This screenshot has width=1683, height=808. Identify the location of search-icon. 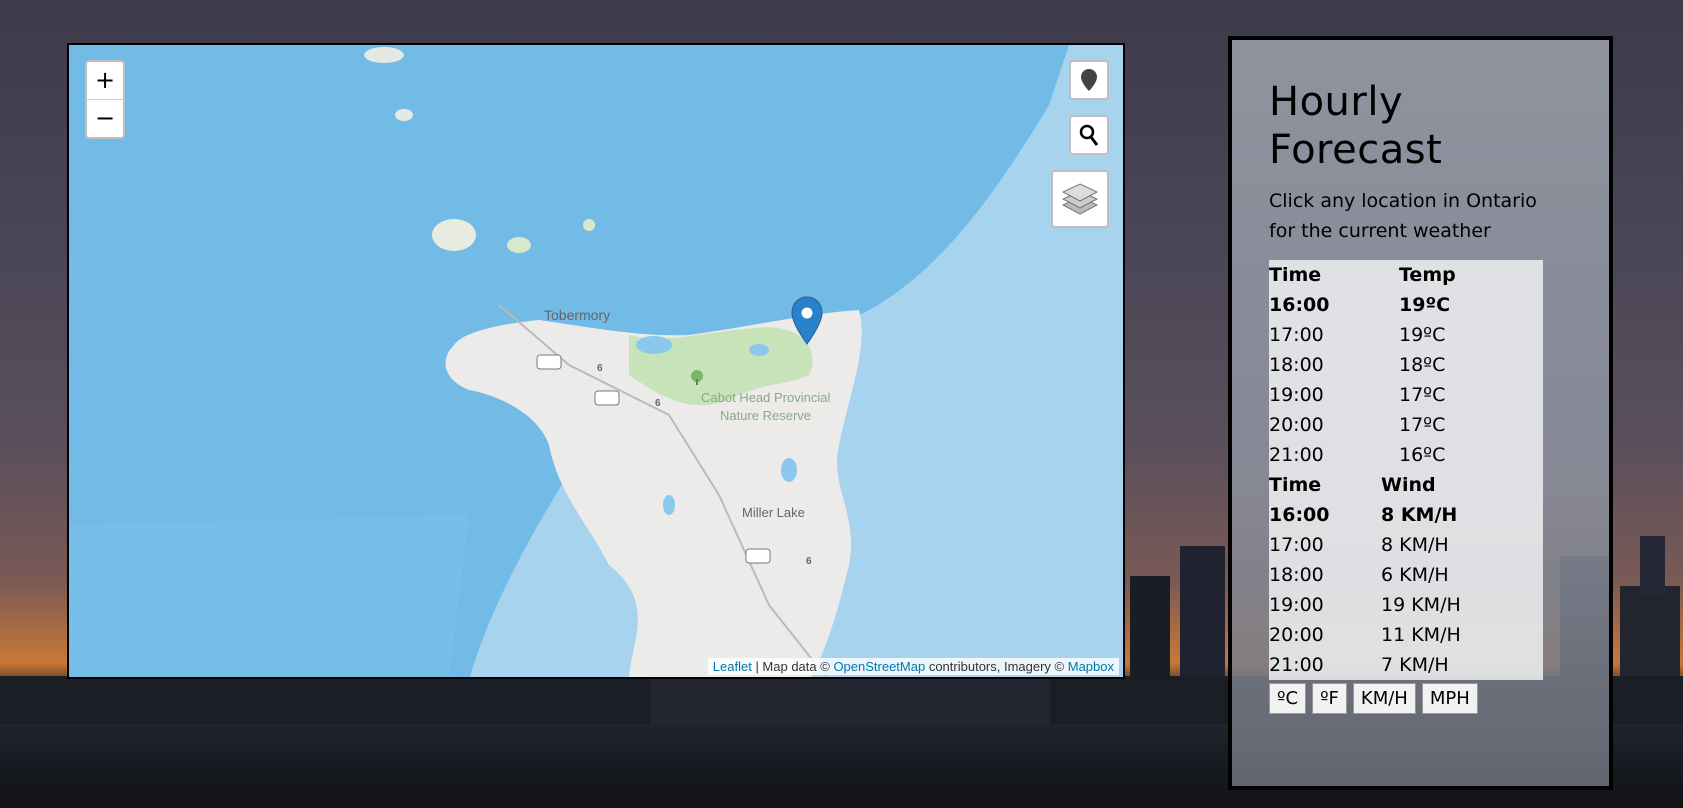
(1089, 135).